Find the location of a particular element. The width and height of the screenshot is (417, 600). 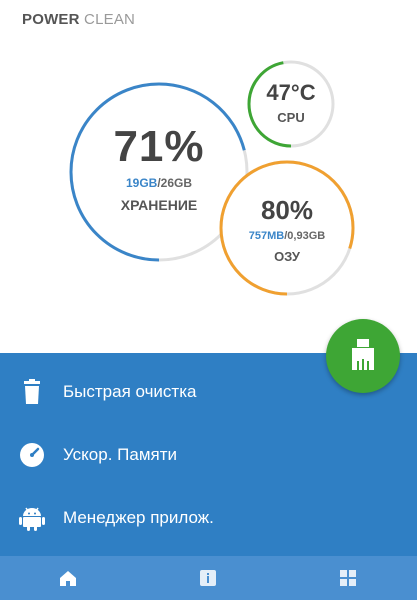

storage-gauge: 71% 19GB/26GB ХРАНЕНИЕ is located at coordinates (159, 167).